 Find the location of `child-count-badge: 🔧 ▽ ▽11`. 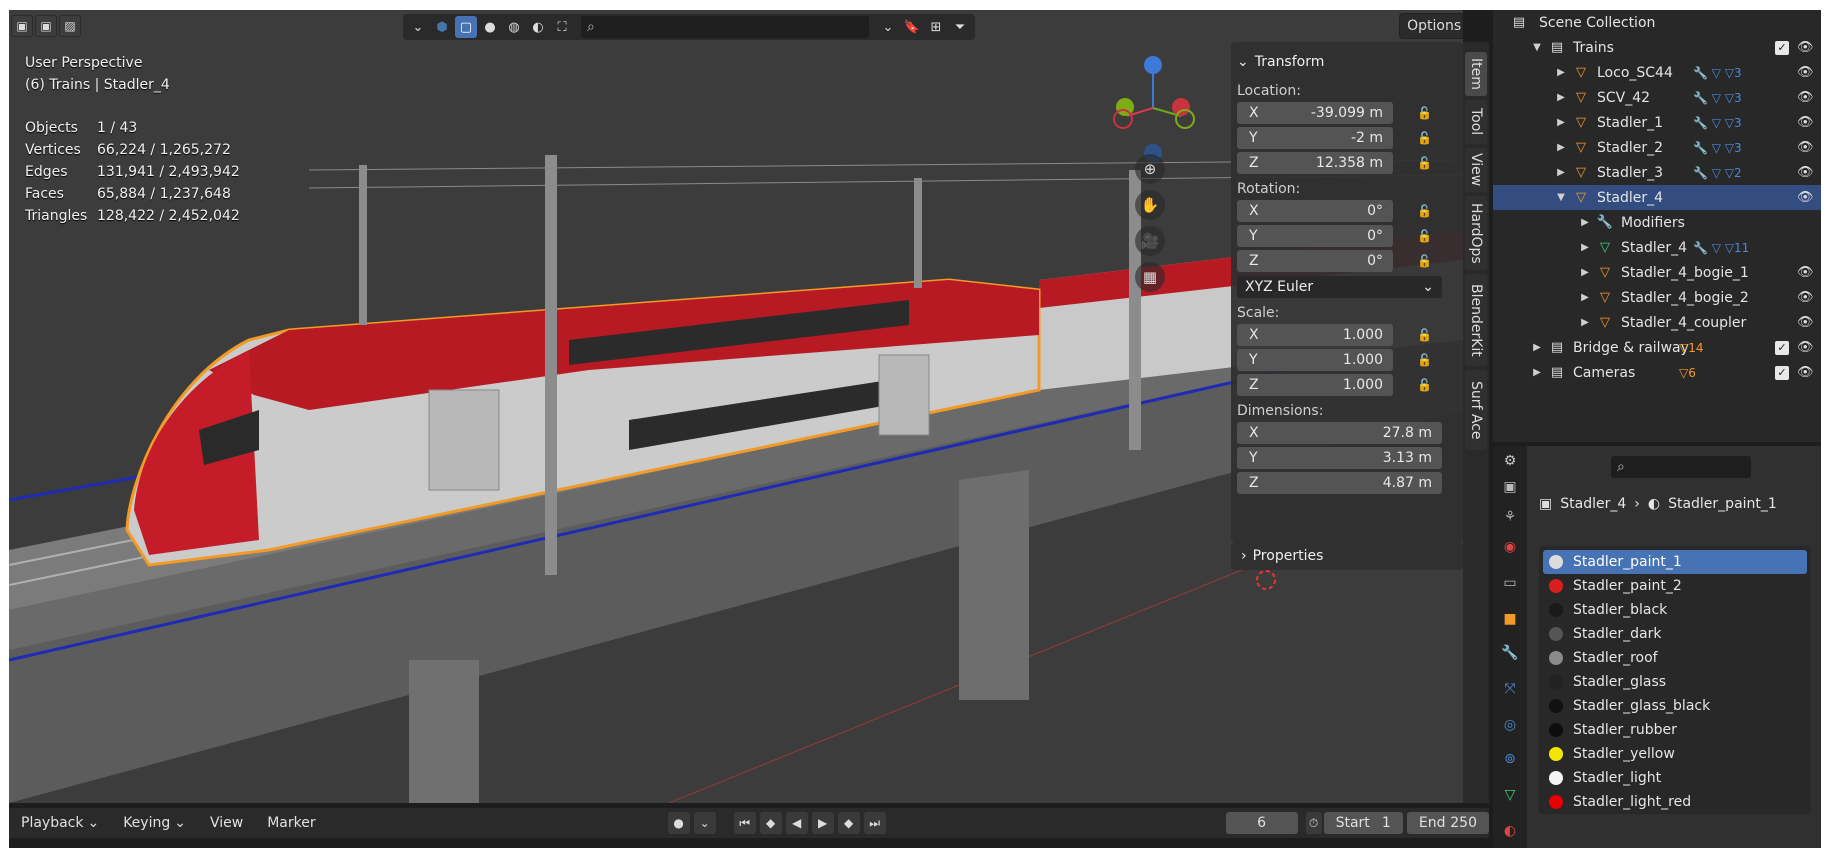

child-count-badge: 🔧 ▽ ▽11 is located at coordinates (1721, 248).